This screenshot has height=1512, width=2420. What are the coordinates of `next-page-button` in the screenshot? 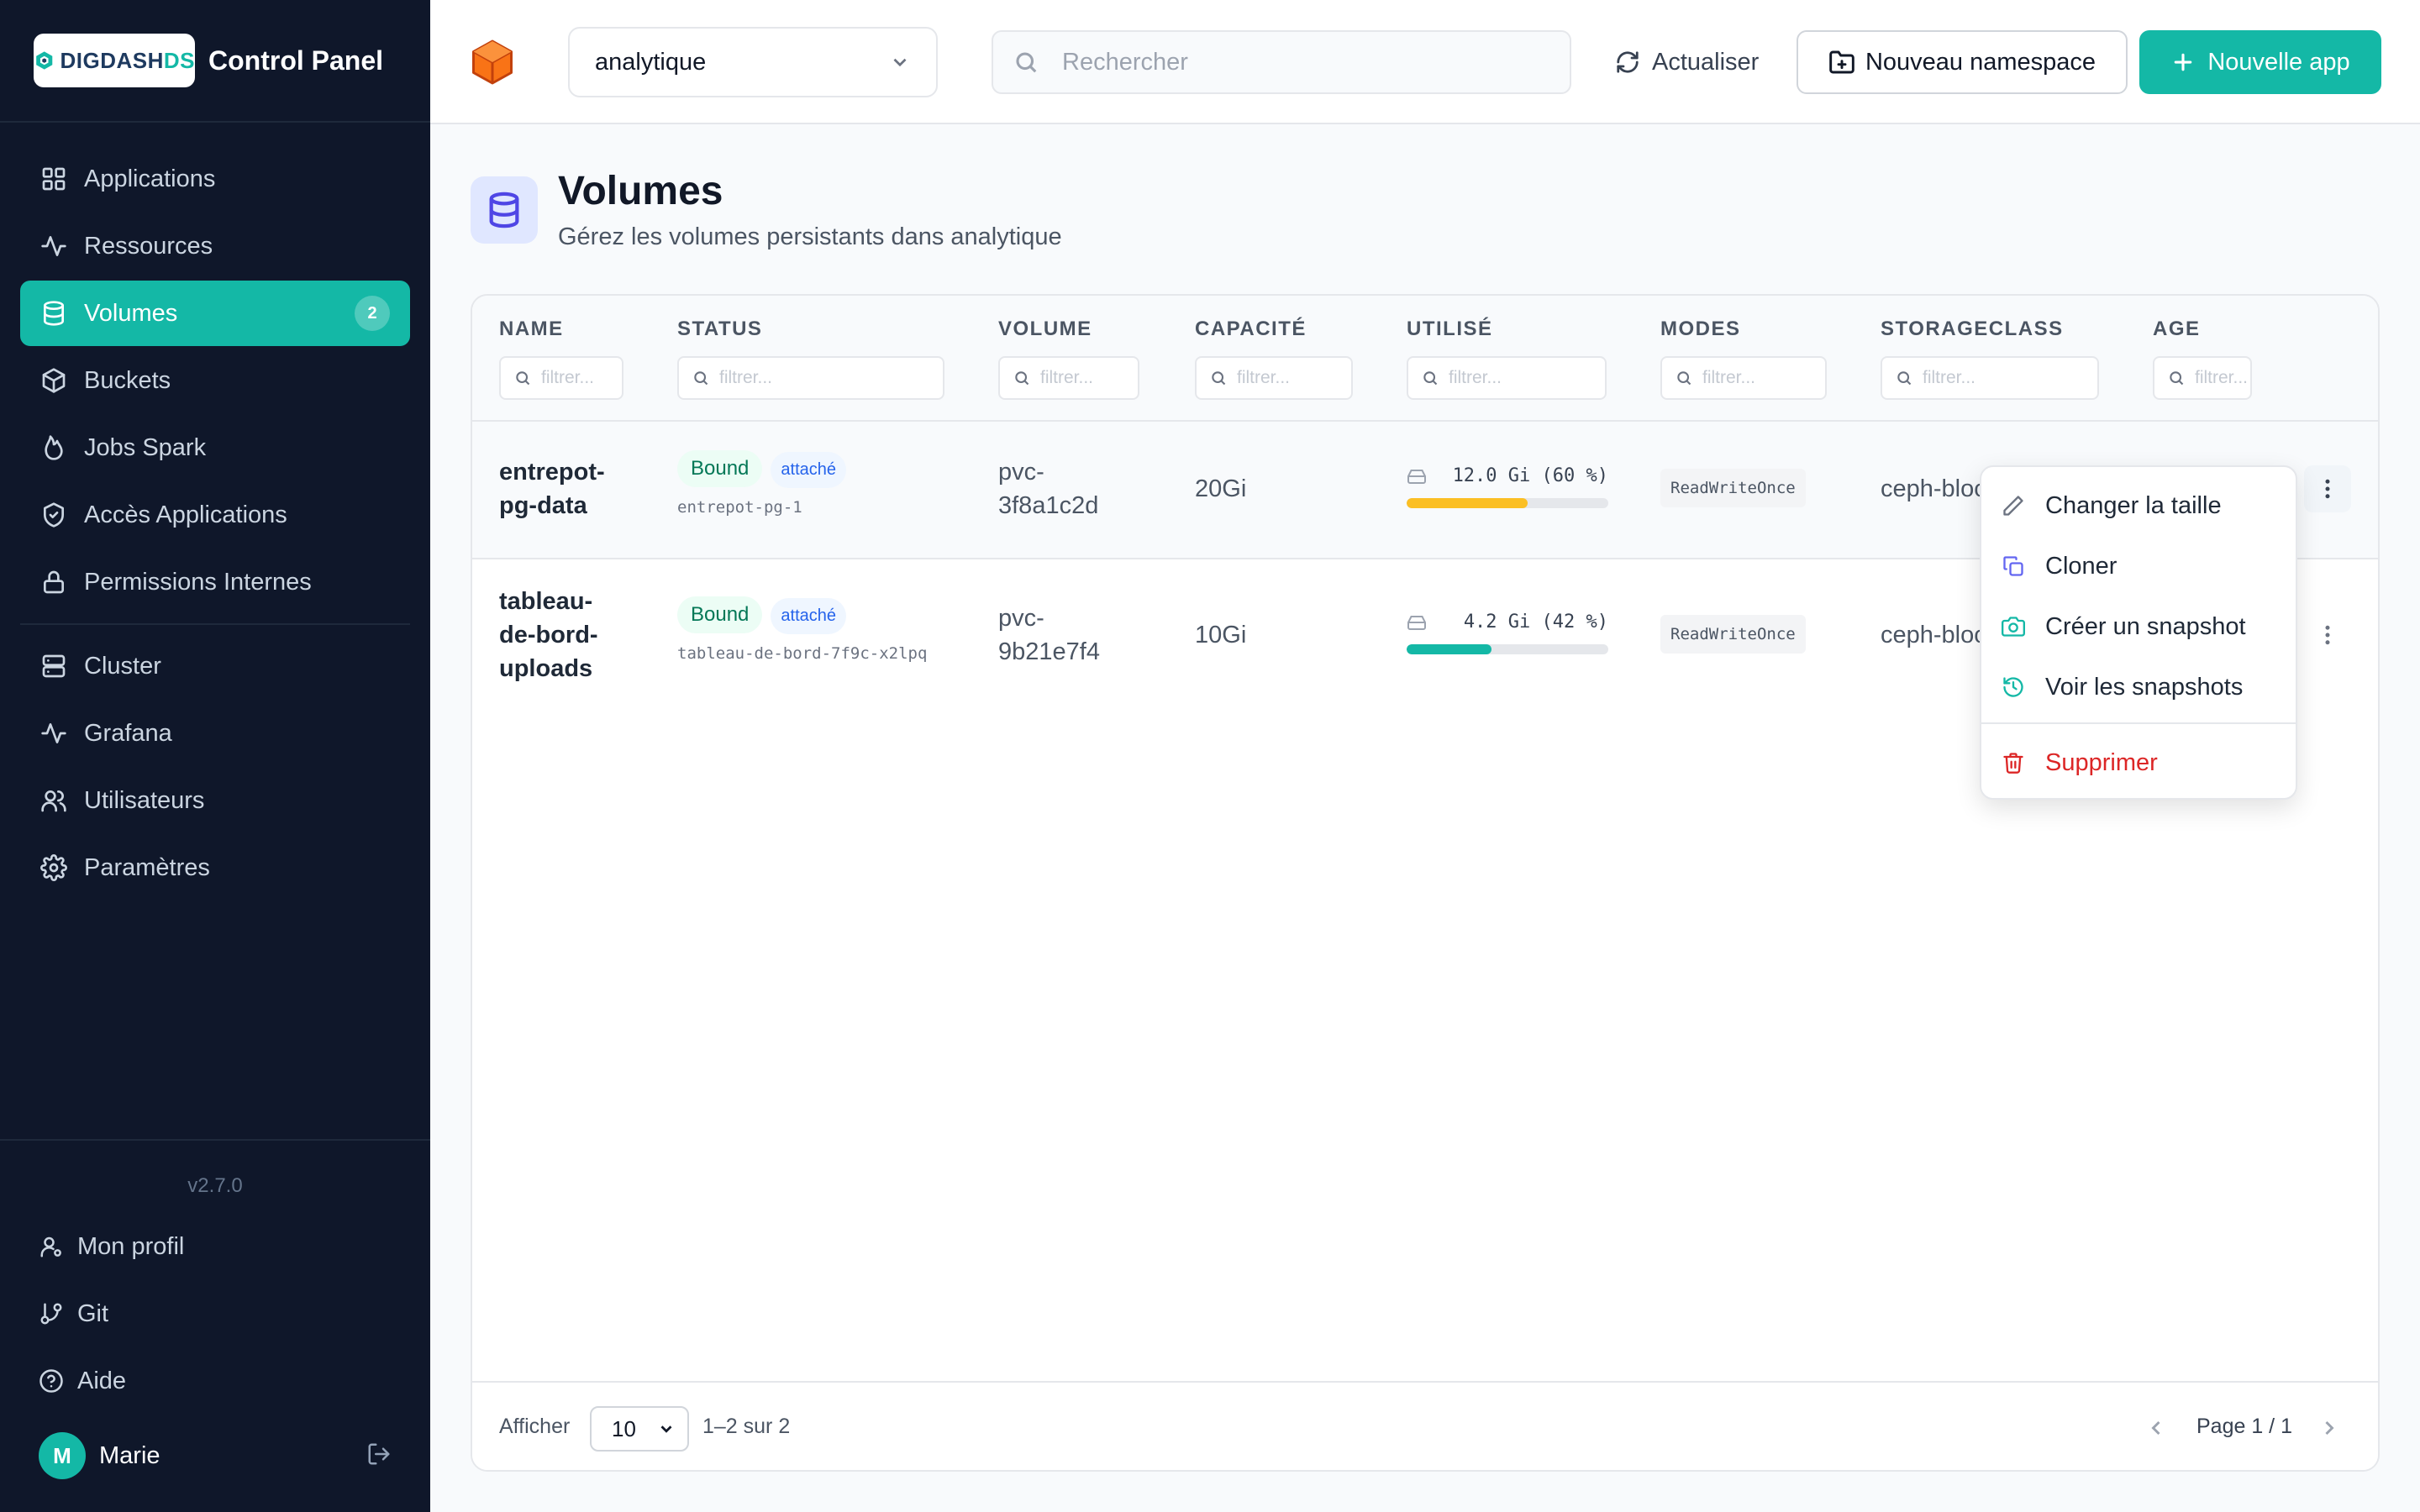 It's located at (2329, 1428).